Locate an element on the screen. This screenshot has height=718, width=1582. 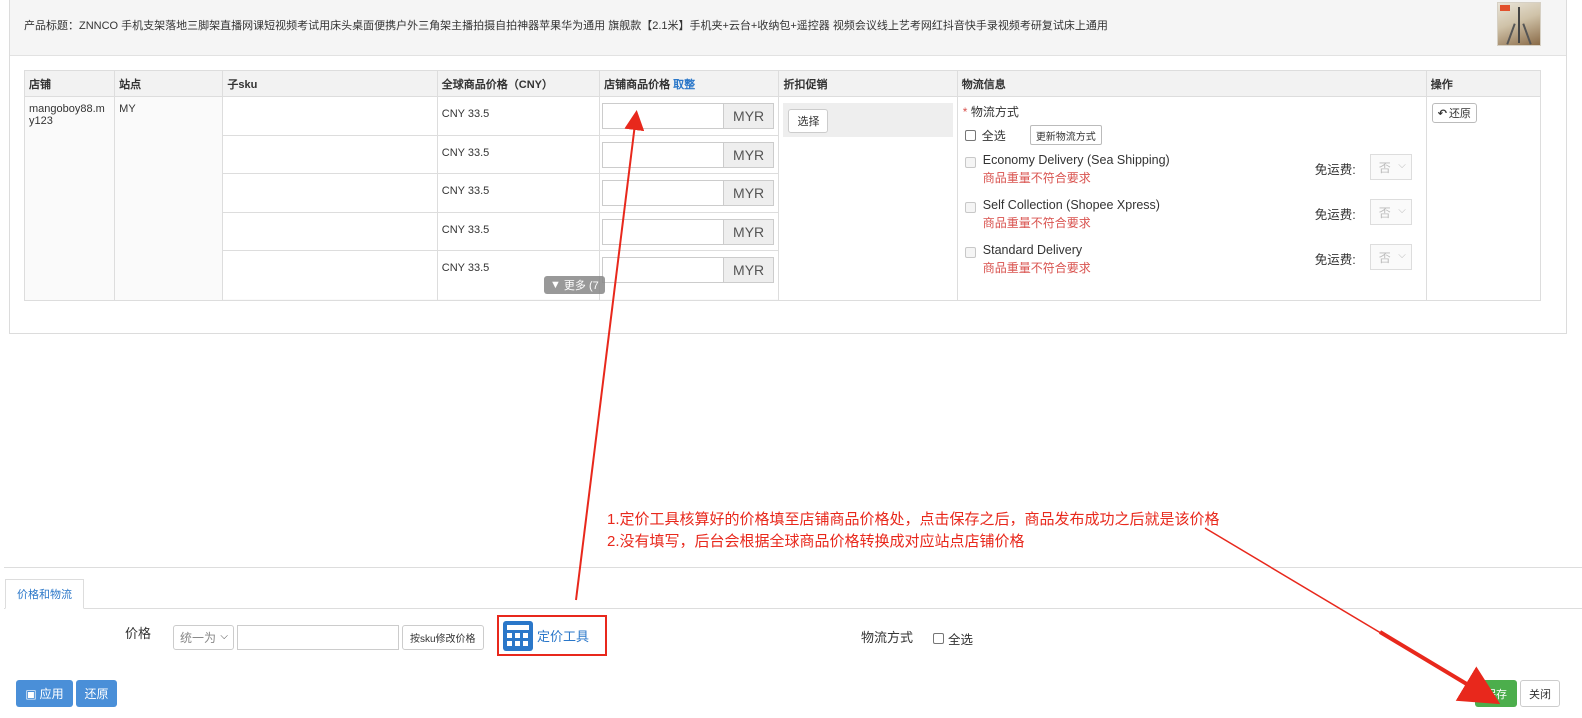
logistics-title: 物流方式 is located at coordinates (994, 112).